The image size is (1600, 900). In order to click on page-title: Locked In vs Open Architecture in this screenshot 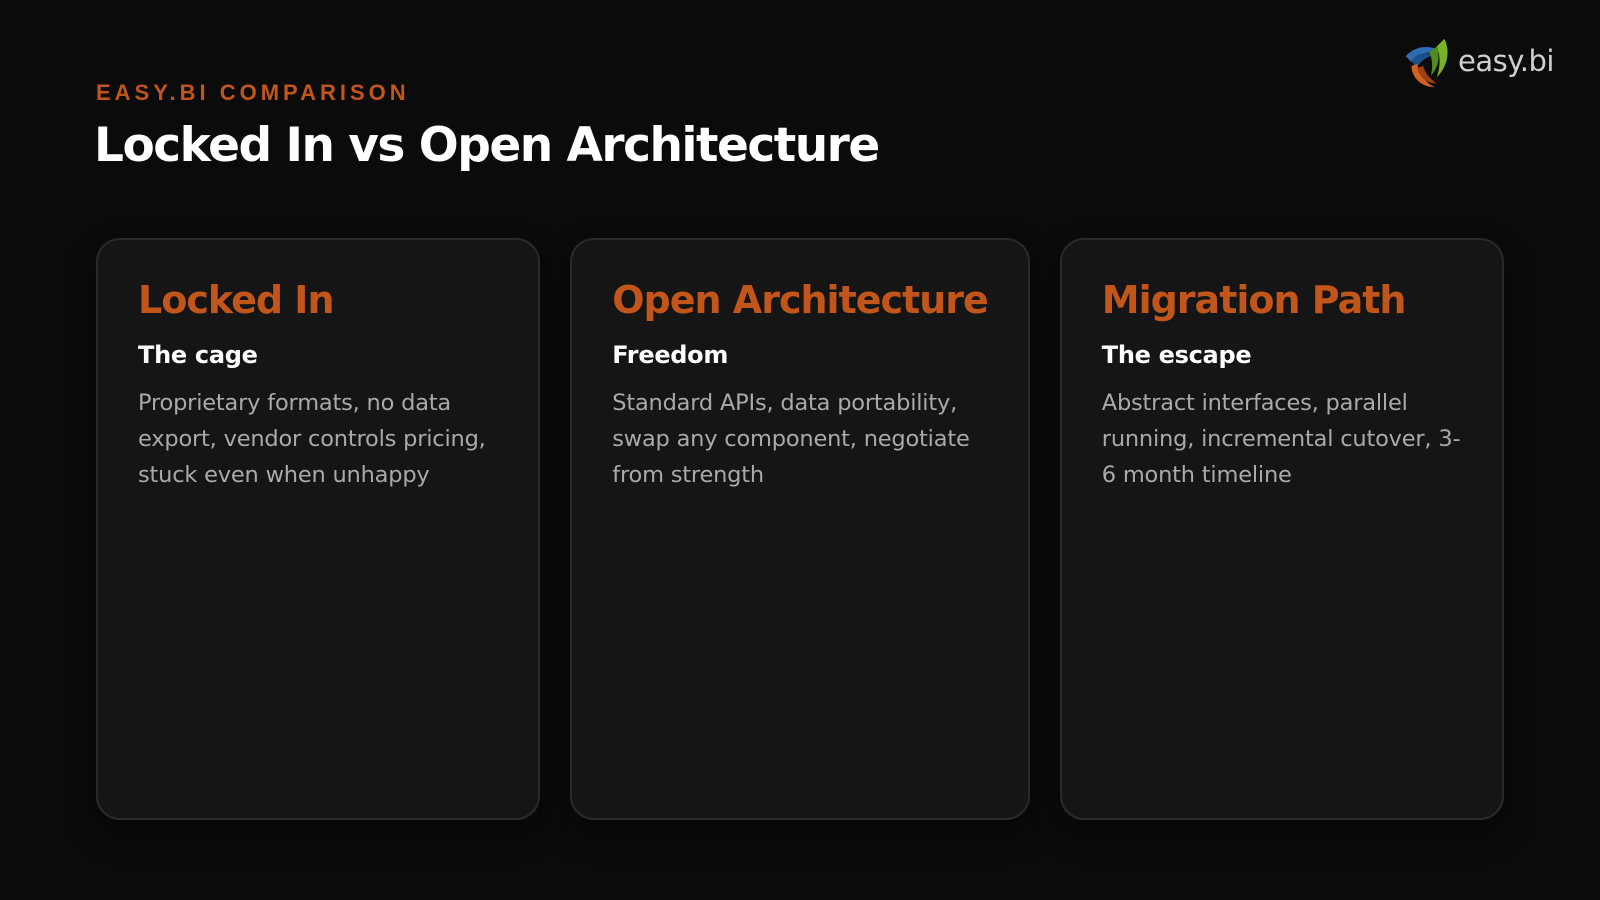, I will do `click(487, 145)`.